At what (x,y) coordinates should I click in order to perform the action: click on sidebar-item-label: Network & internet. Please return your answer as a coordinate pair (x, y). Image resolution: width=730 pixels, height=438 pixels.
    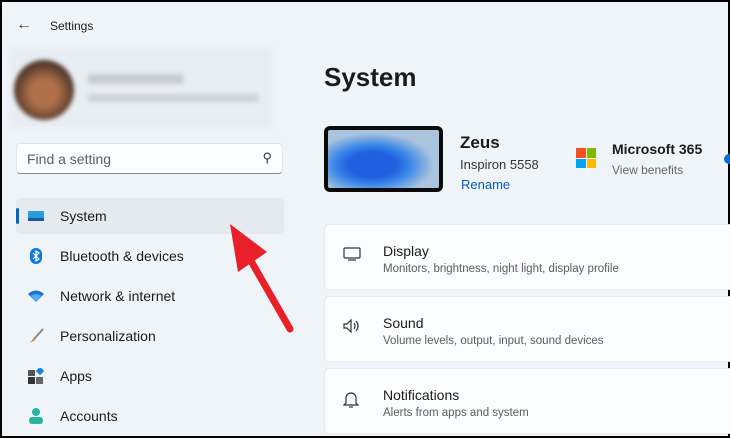
    Looking at the image, I should click on (118, 296).